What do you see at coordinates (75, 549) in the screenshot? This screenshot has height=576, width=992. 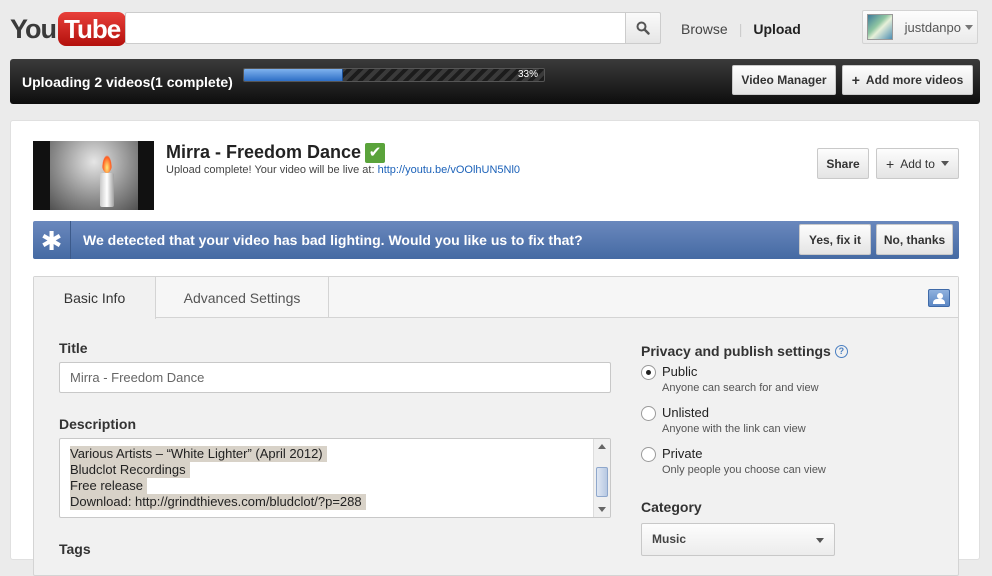 I see `tags-label: Tags` at bounding box center [75, 549].